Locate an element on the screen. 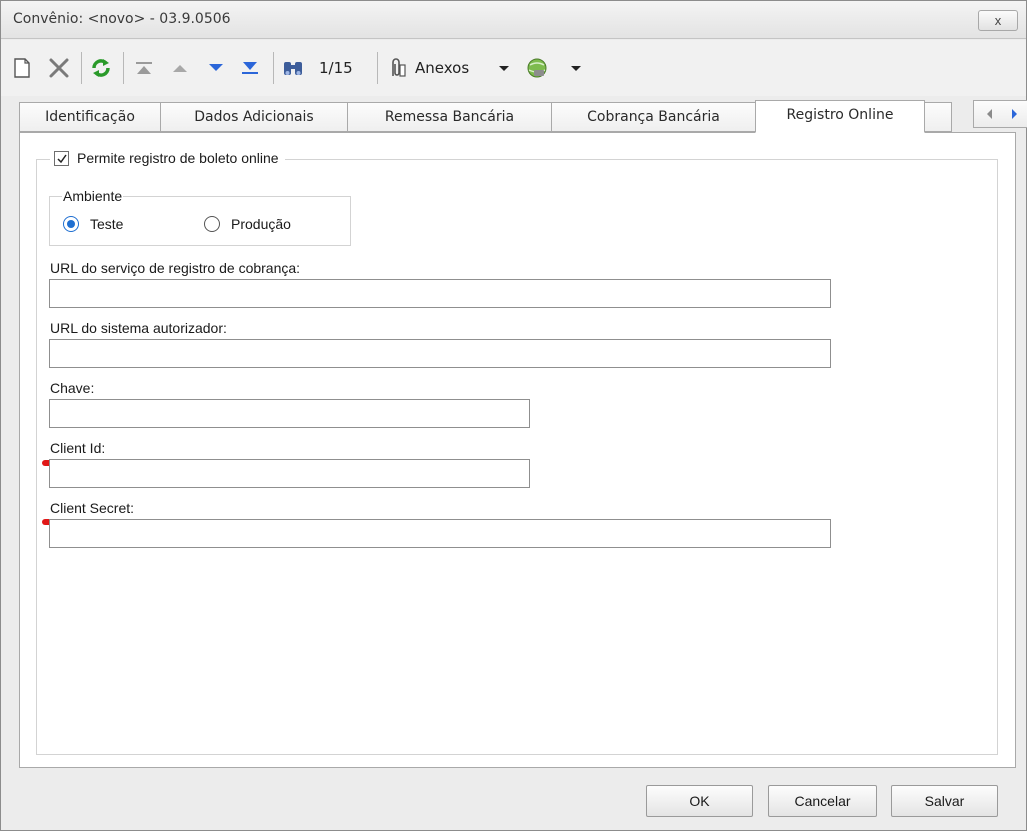 This screenshot has width=1027, height=831. tab-remessa-bancaria: Remessa Bancária is located at coordinates (449, 117).